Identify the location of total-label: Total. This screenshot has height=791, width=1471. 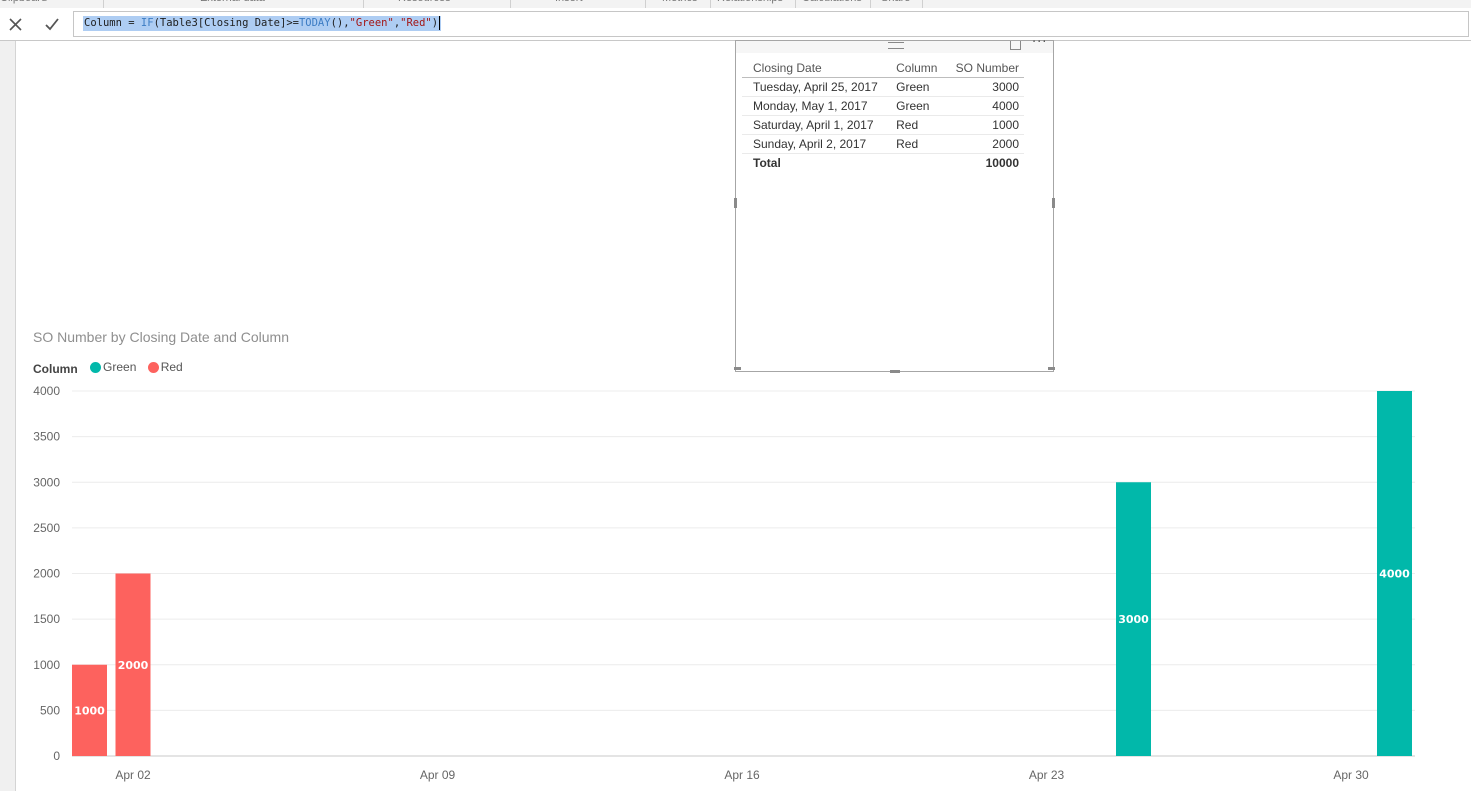
(814, 162).